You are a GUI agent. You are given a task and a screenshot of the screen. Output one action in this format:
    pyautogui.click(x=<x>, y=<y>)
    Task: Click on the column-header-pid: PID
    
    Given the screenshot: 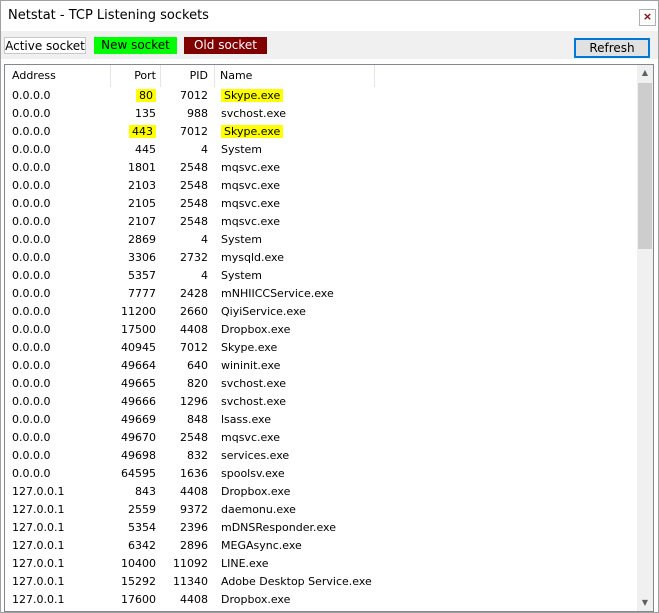 What is the action you would take?
    pyautogui.click(x=186, y=76)
    